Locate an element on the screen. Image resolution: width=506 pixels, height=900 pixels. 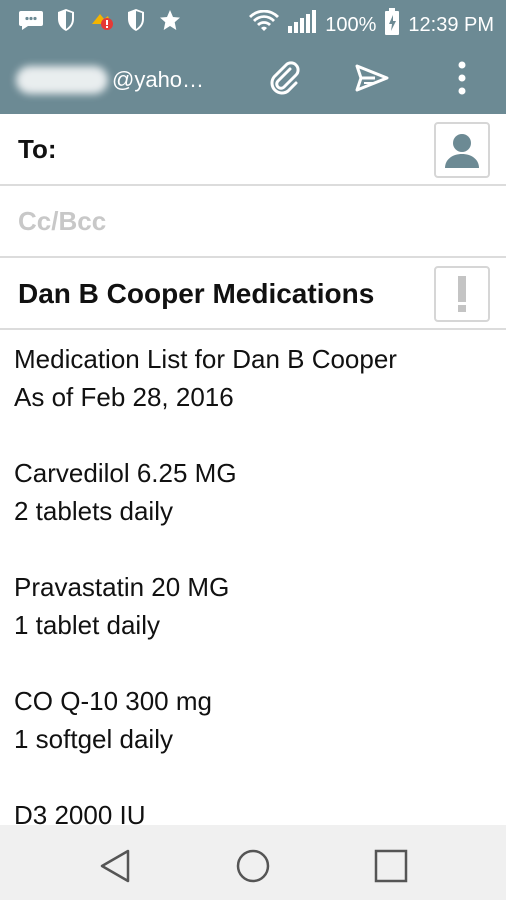
notification-icons is located at coordinates (100, 22).